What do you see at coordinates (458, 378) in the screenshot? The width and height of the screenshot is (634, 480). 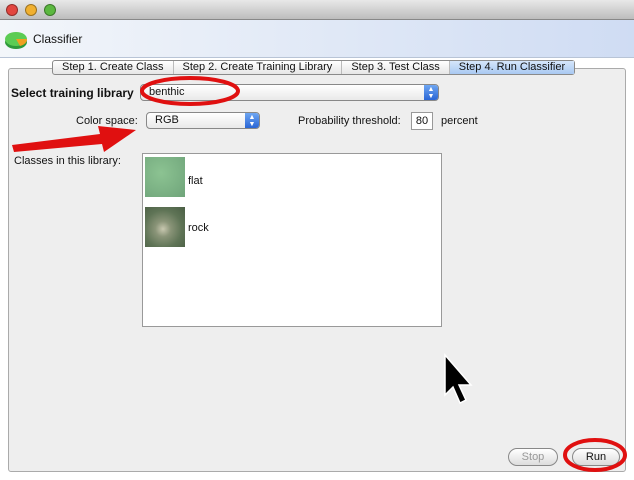 I see `mouse-cursor-icon` at bounding box center [458, 378].